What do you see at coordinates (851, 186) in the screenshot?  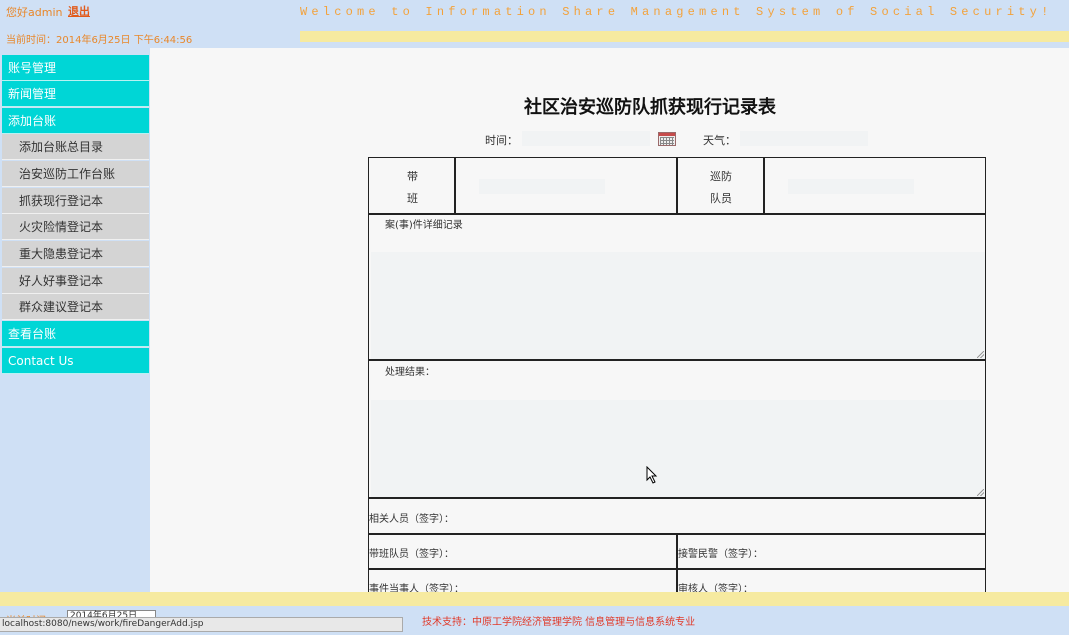 I see `patrol-members-input` at bounding box center [851, 186].